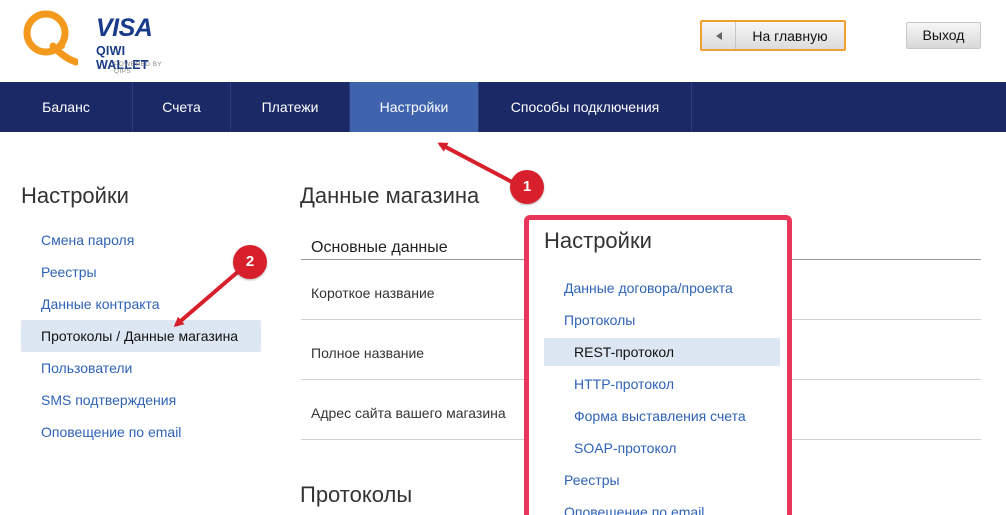 The image size is (1006, 515). What do you see at coordinates (124, 28) in the screenshot?
I see `visa-wordmark: VISA` at bounding box center [124, 28].